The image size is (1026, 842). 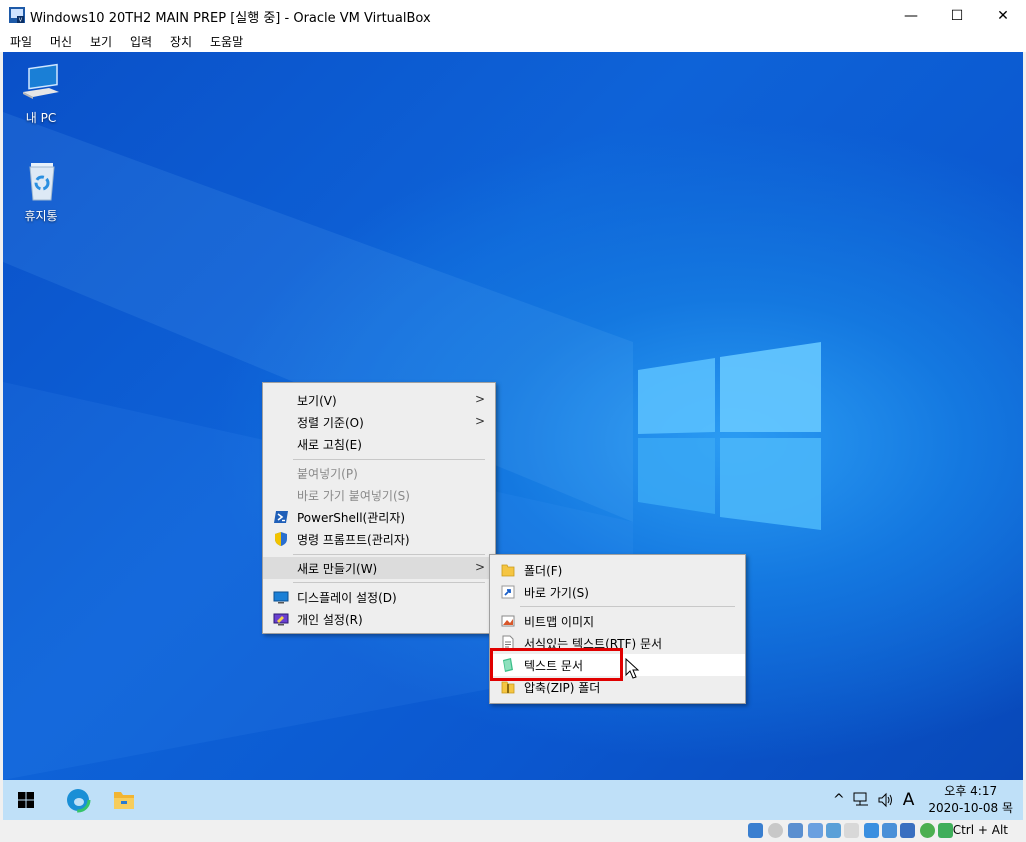 What do you see at coordinates (101, 41) in the screenshot?
I see `menu-view: 보기` at bounding box center [101, 41].